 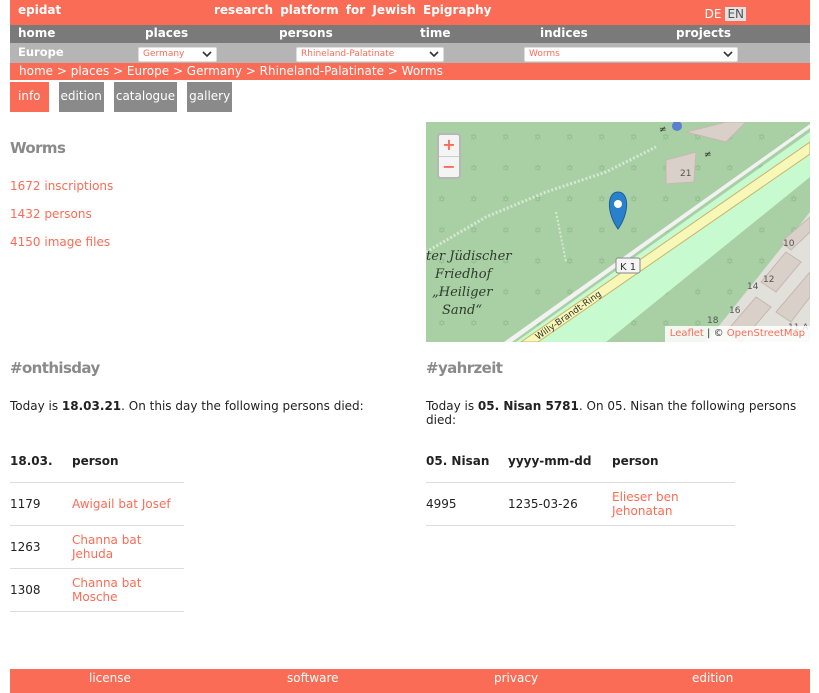 What do you see at coordinates (29, 97) in the screenshot?
I see `tab-info: info` at bounding box center [29, 97].